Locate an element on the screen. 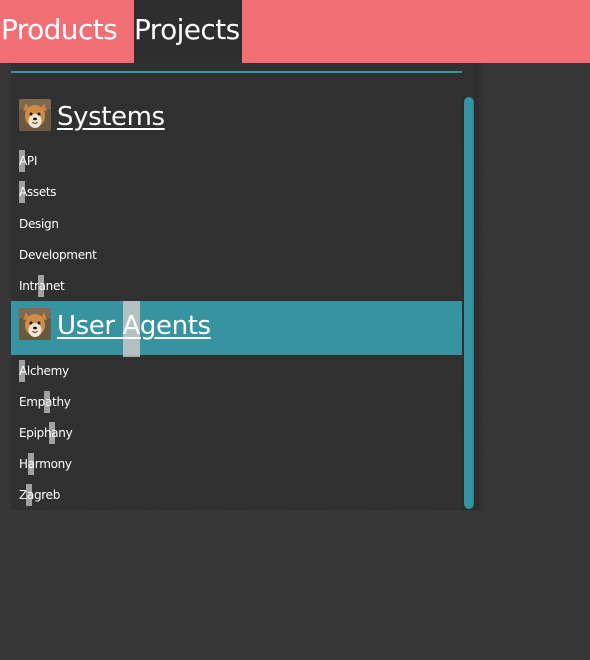 This screenshot has height=660, width=590. list-item-api: API is located at coordinates (28, 161).